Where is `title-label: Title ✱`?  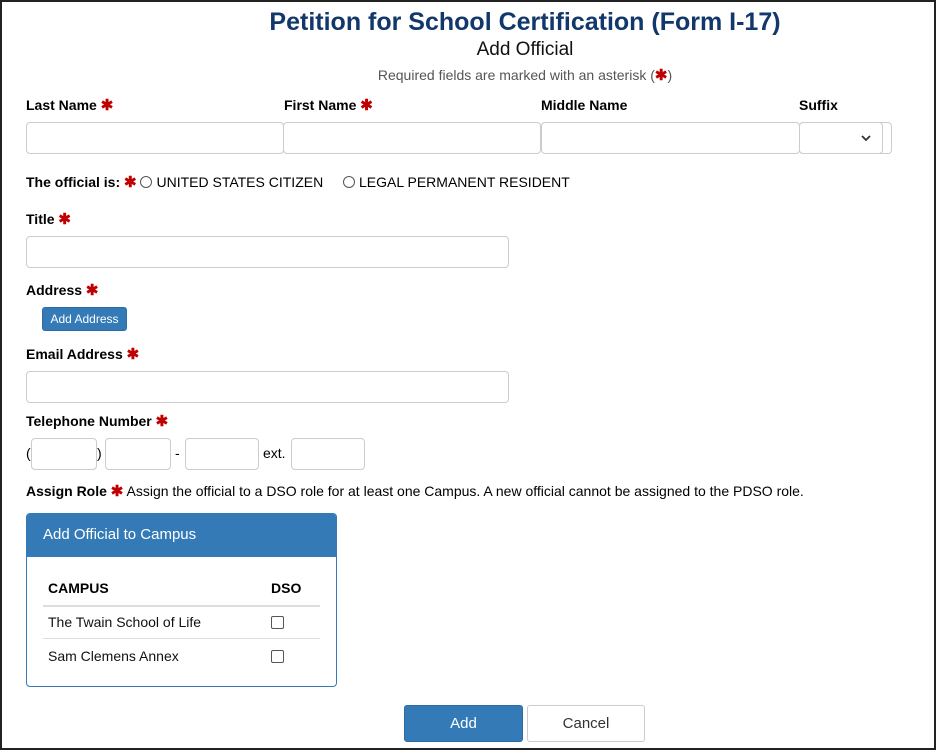 title-label: Title ✱ is located at coordinates (48, 219).